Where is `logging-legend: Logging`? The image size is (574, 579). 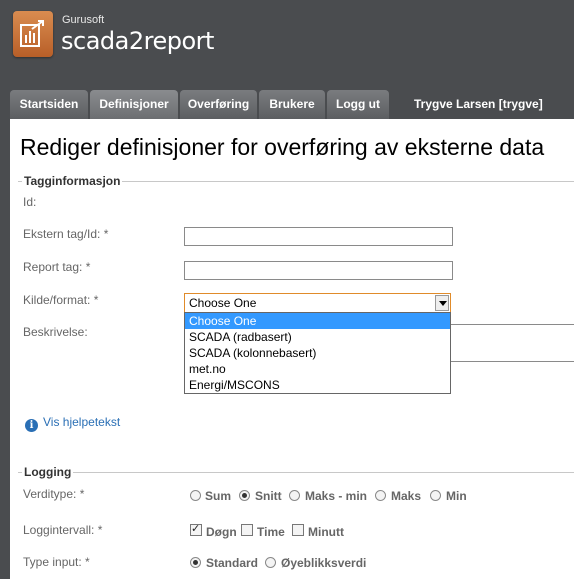
logging-legend: Logging is located at coordinates (48, 472).